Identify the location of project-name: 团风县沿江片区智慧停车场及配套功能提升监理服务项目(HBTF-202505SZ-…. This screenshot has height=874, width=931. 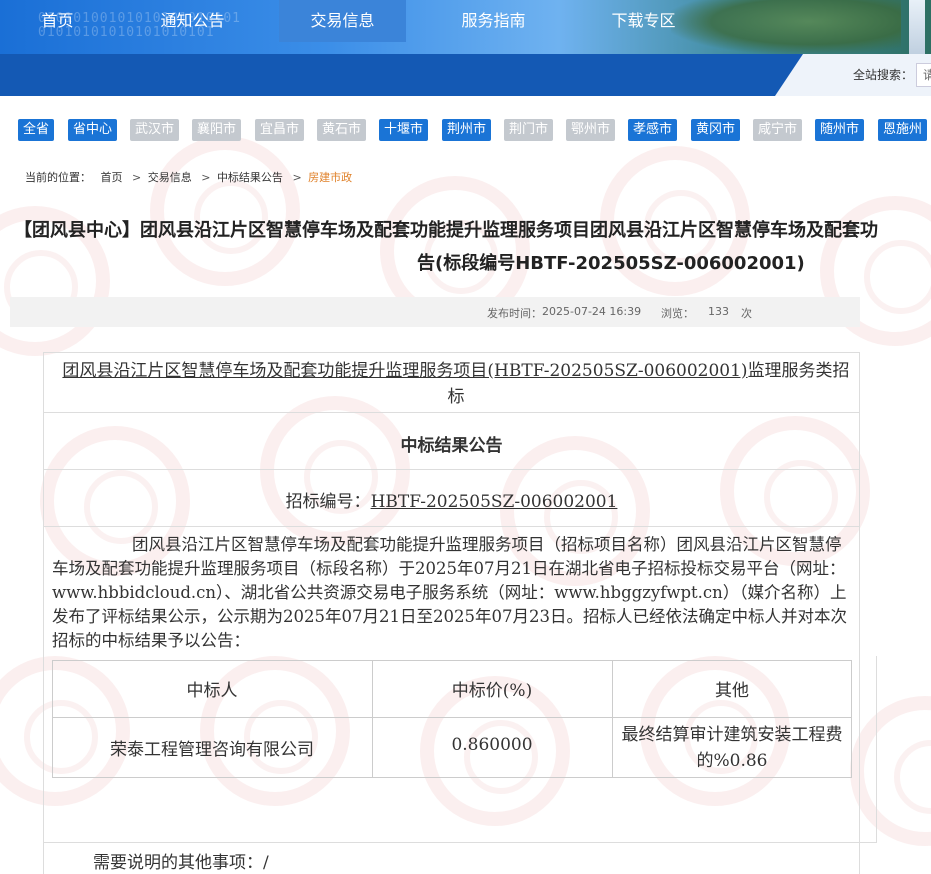
(456, 384).